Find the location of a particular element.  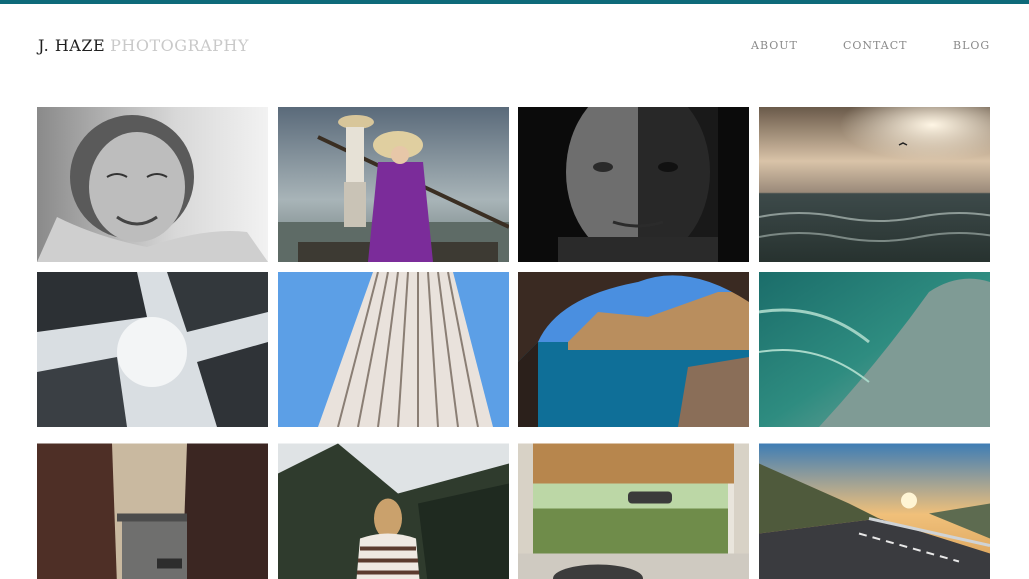

nav-about-link: ABOUT is located at coordinates (774, 45).